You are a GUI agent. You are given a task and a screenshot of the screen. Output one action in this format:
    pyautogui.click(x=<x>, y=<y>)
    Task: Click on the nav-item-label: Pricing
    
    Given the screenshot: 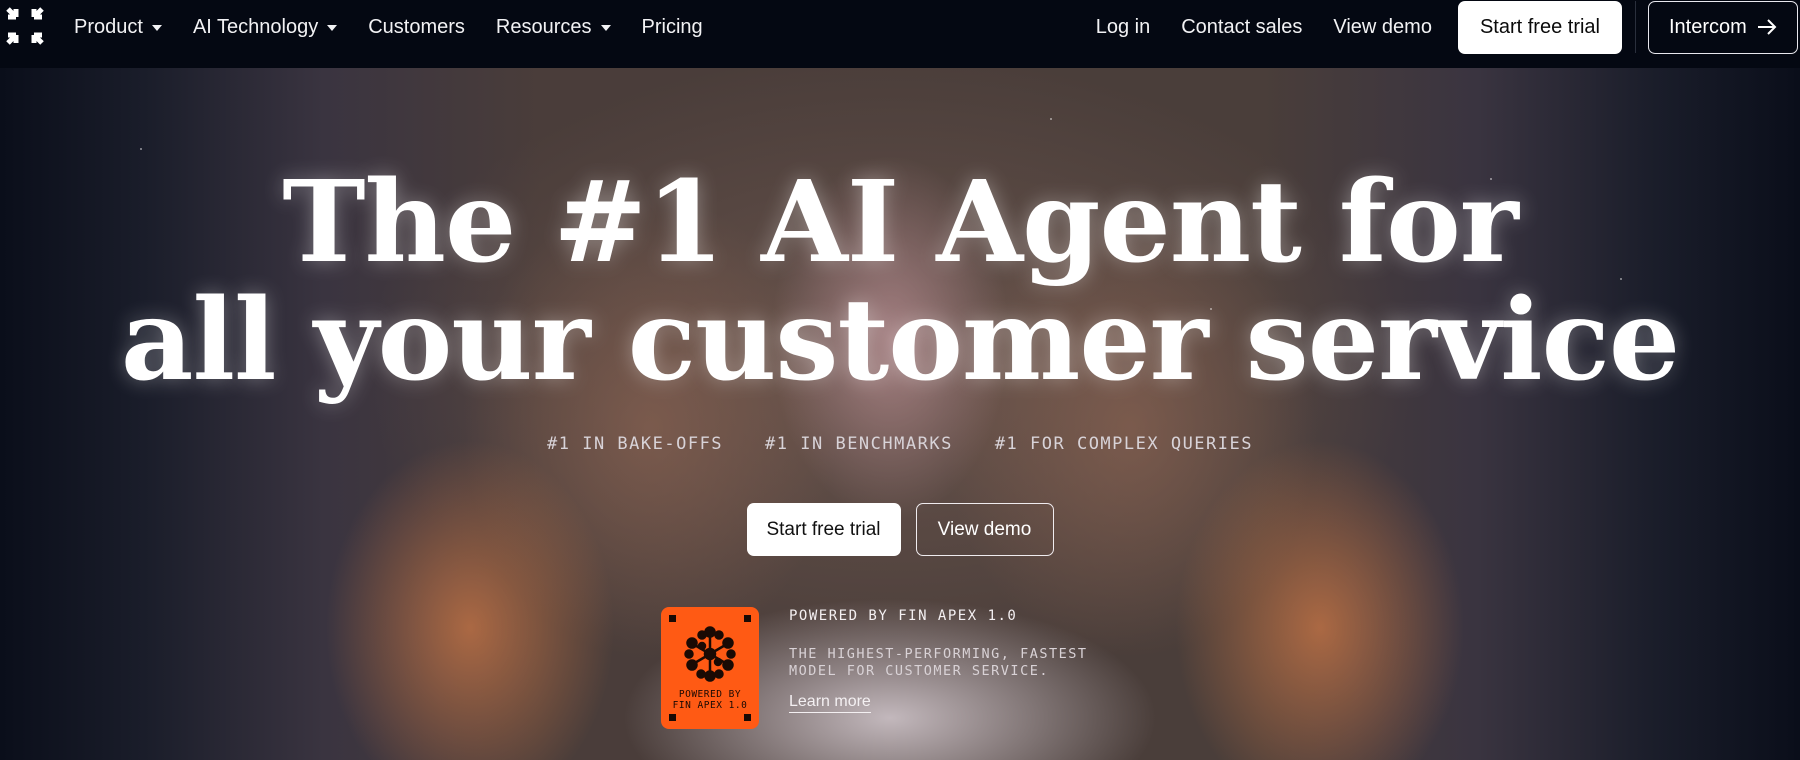 What is the action you would take?
    pyautogui.click(x=672, y=26)
    